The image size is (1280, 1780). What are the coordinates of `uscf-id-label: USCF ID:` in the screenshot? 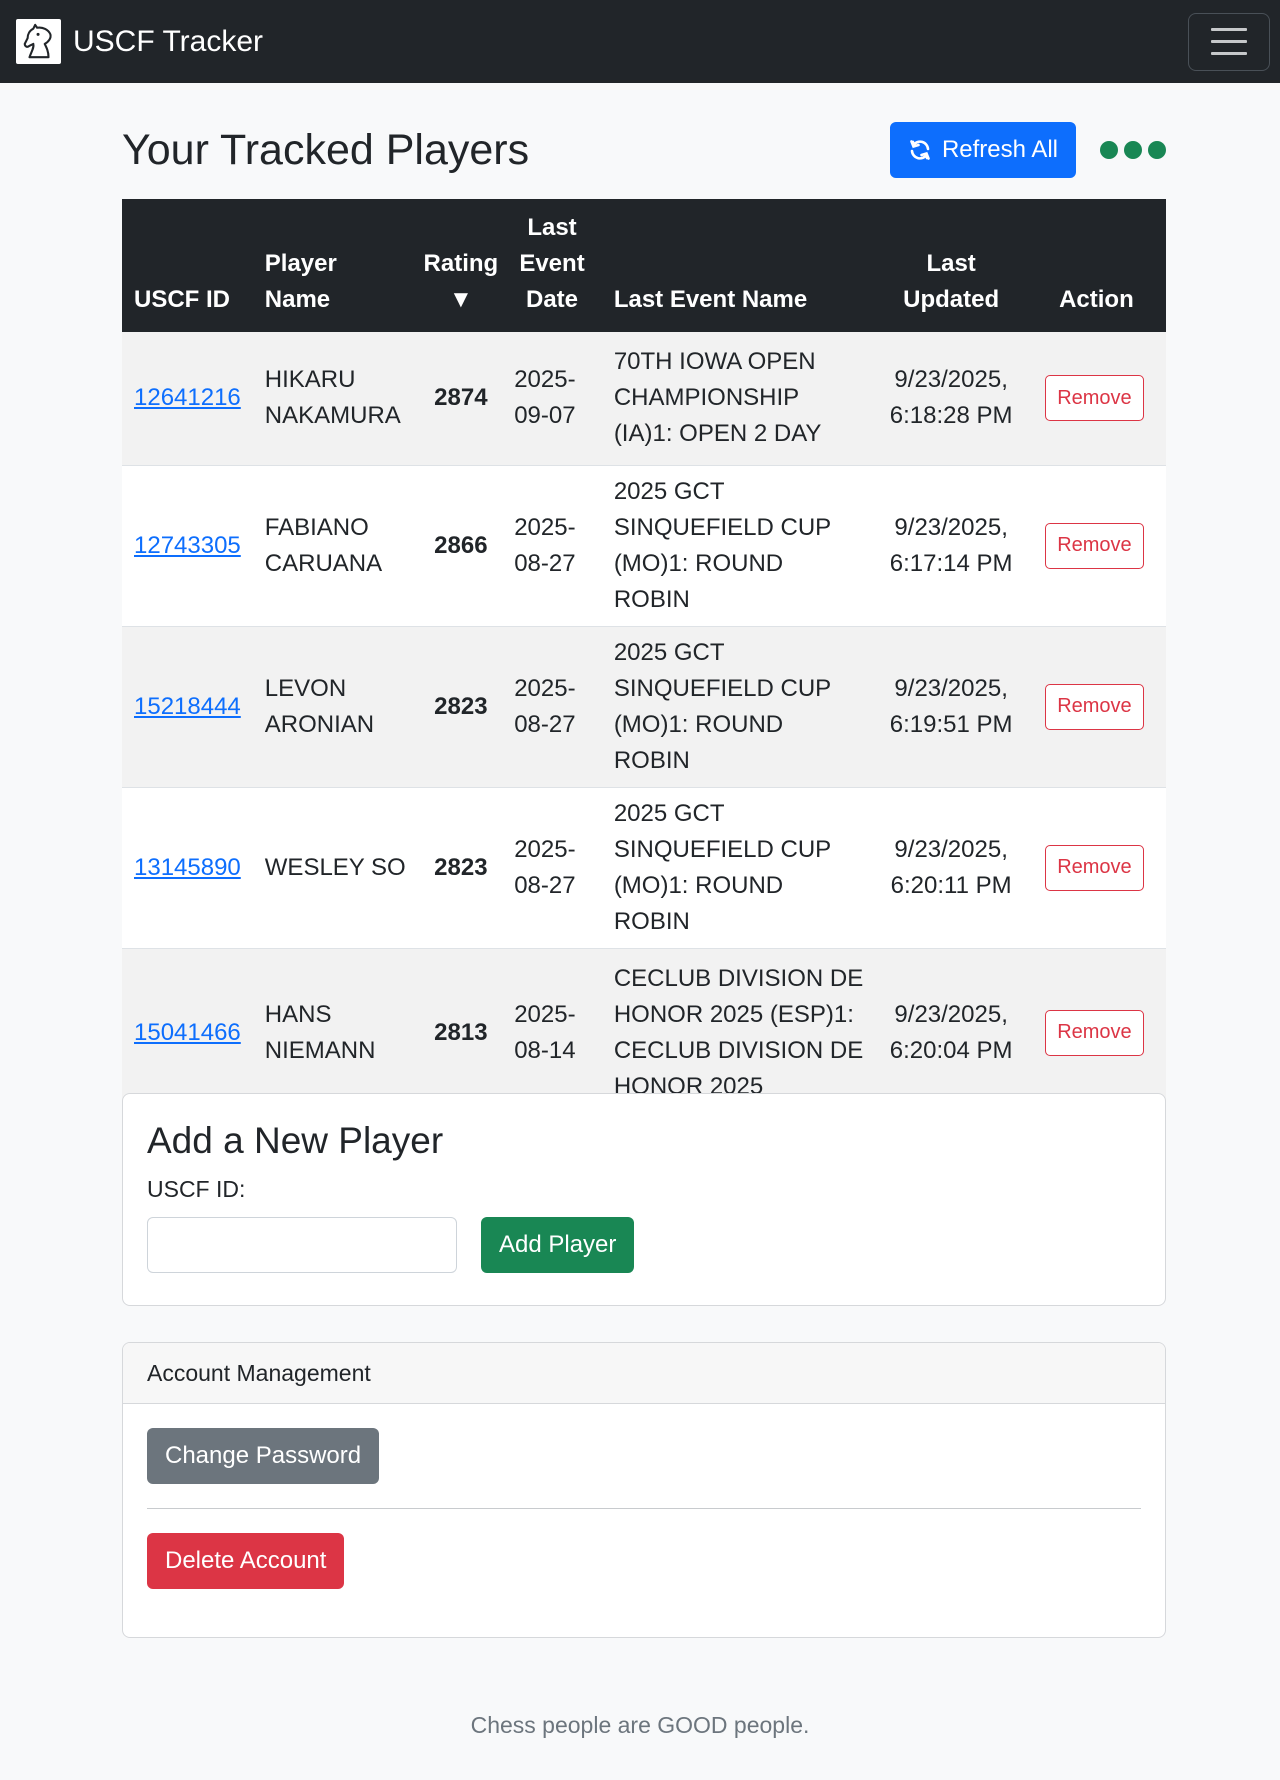 It's located at (196, 1189).